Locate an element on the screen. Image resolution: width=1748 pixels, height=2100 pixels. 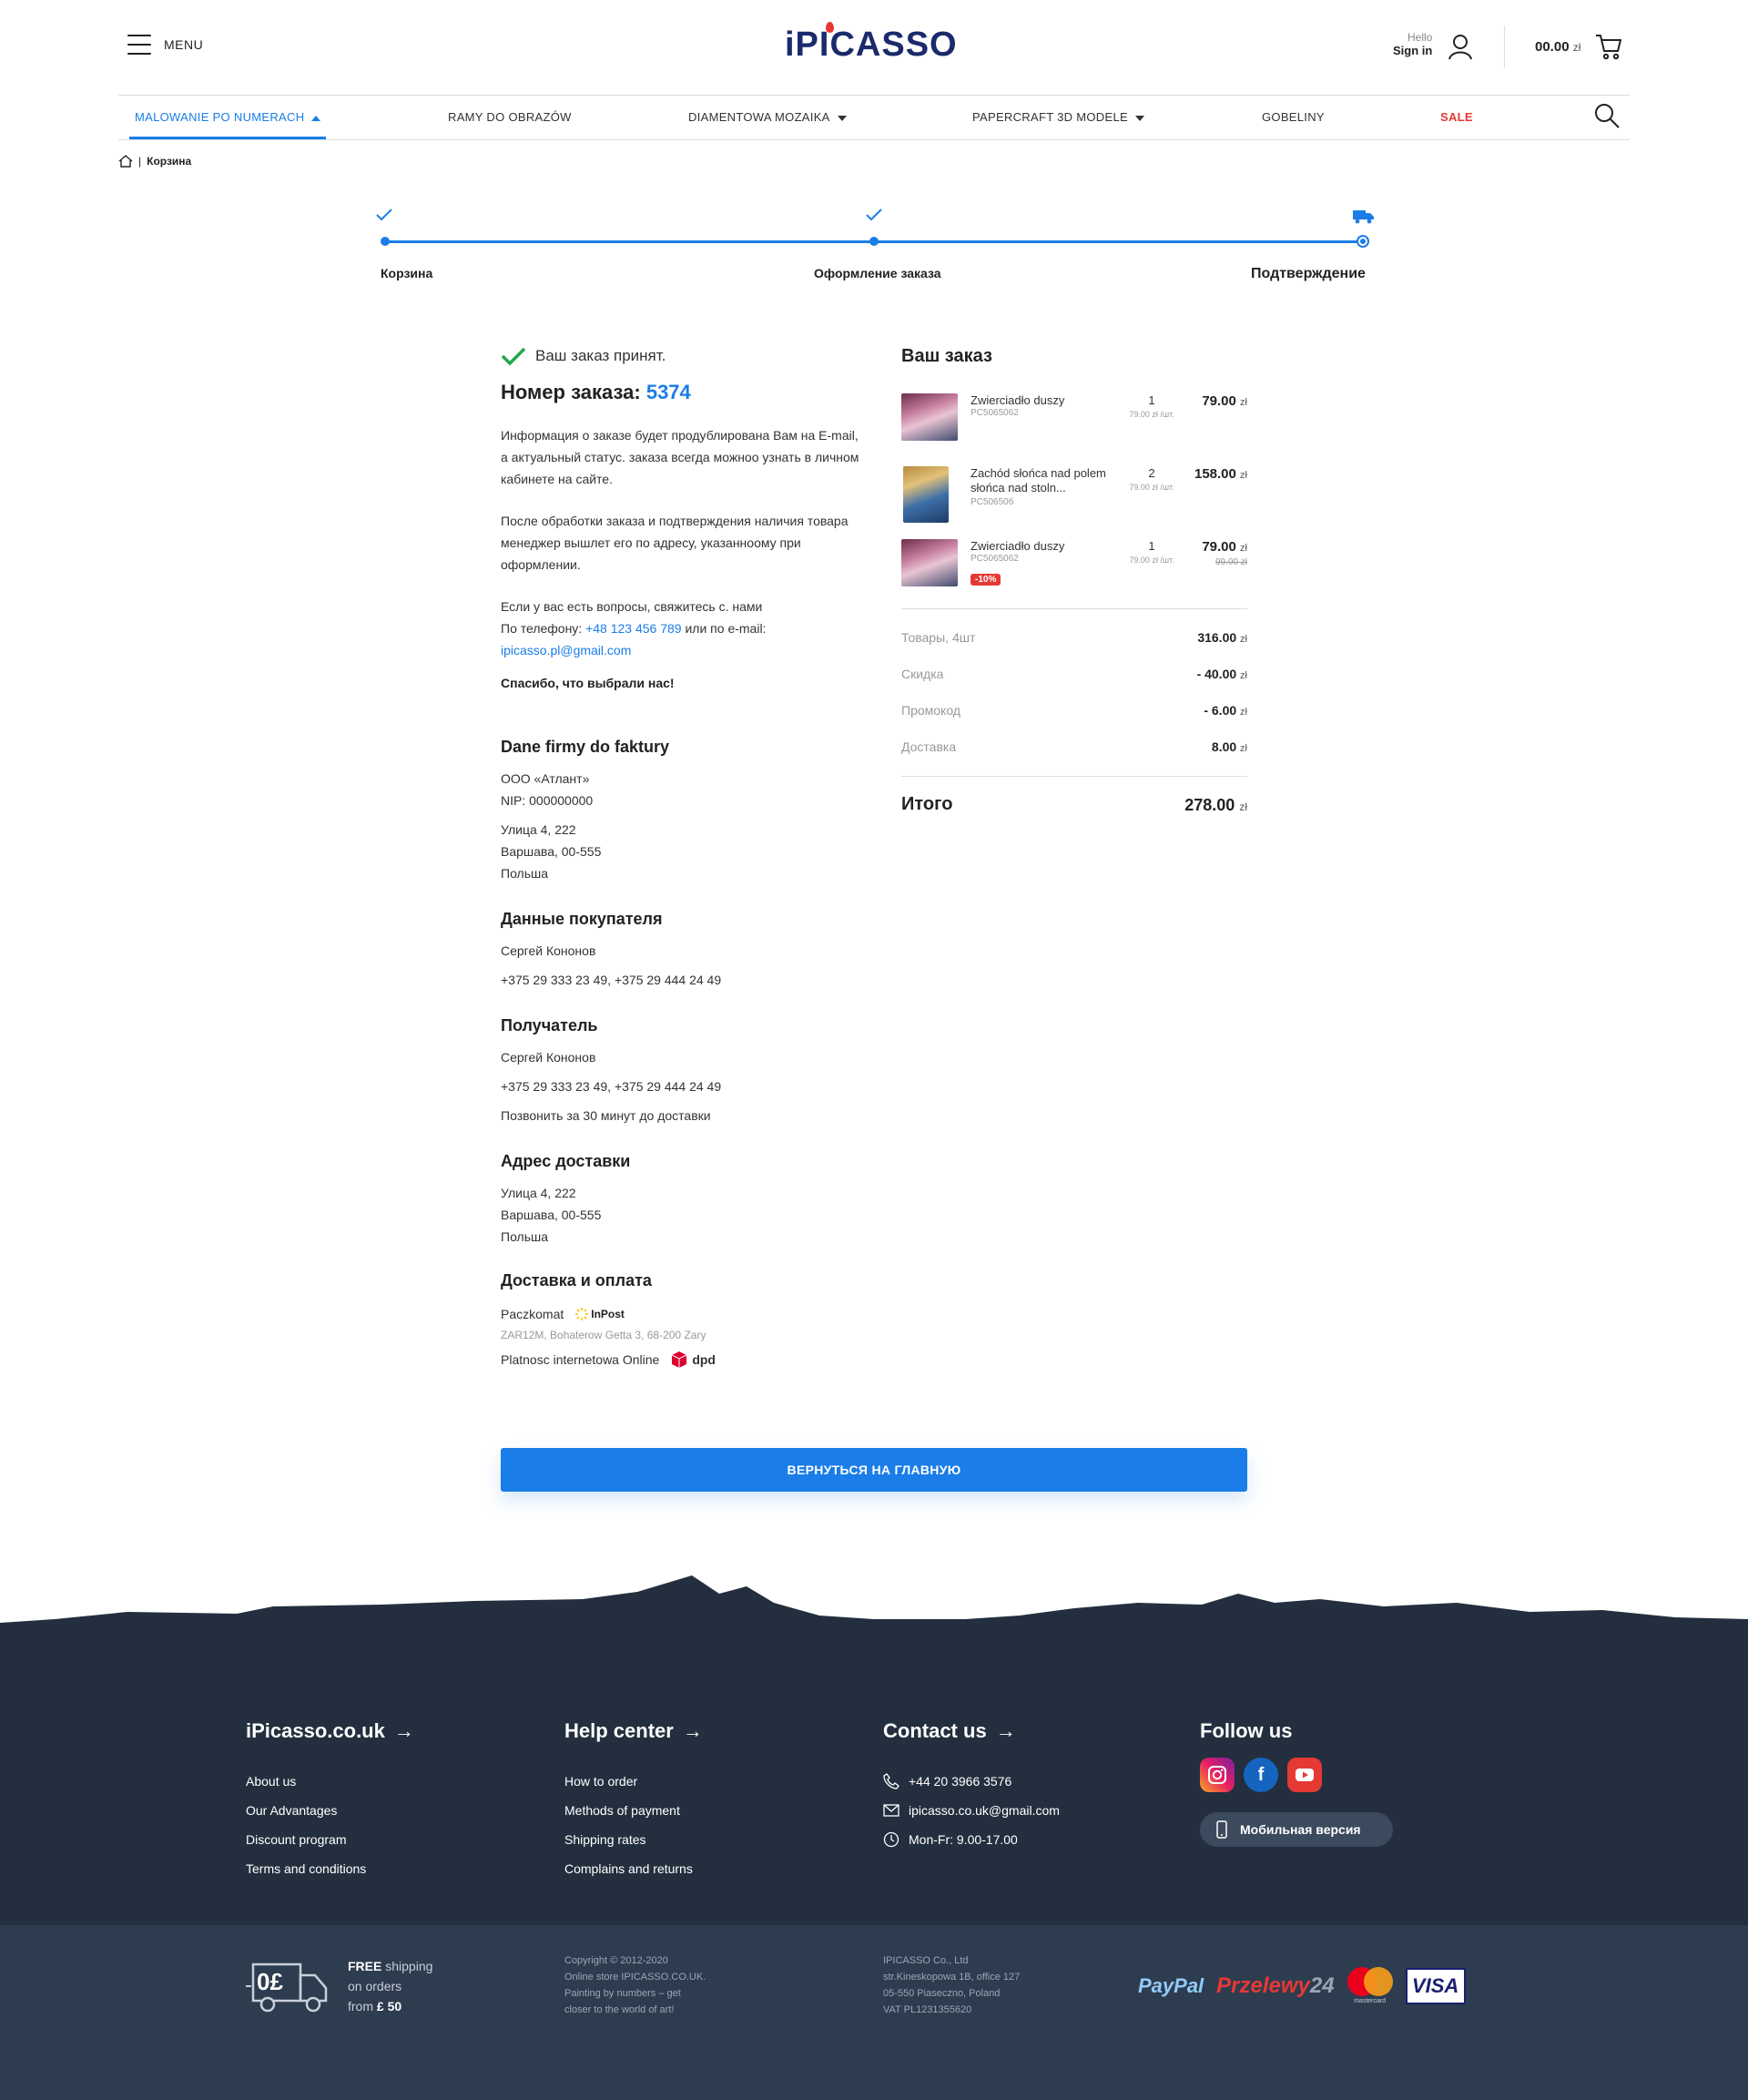
sign-in-link: Hello Sign in is located at coordinates (1412, 44).